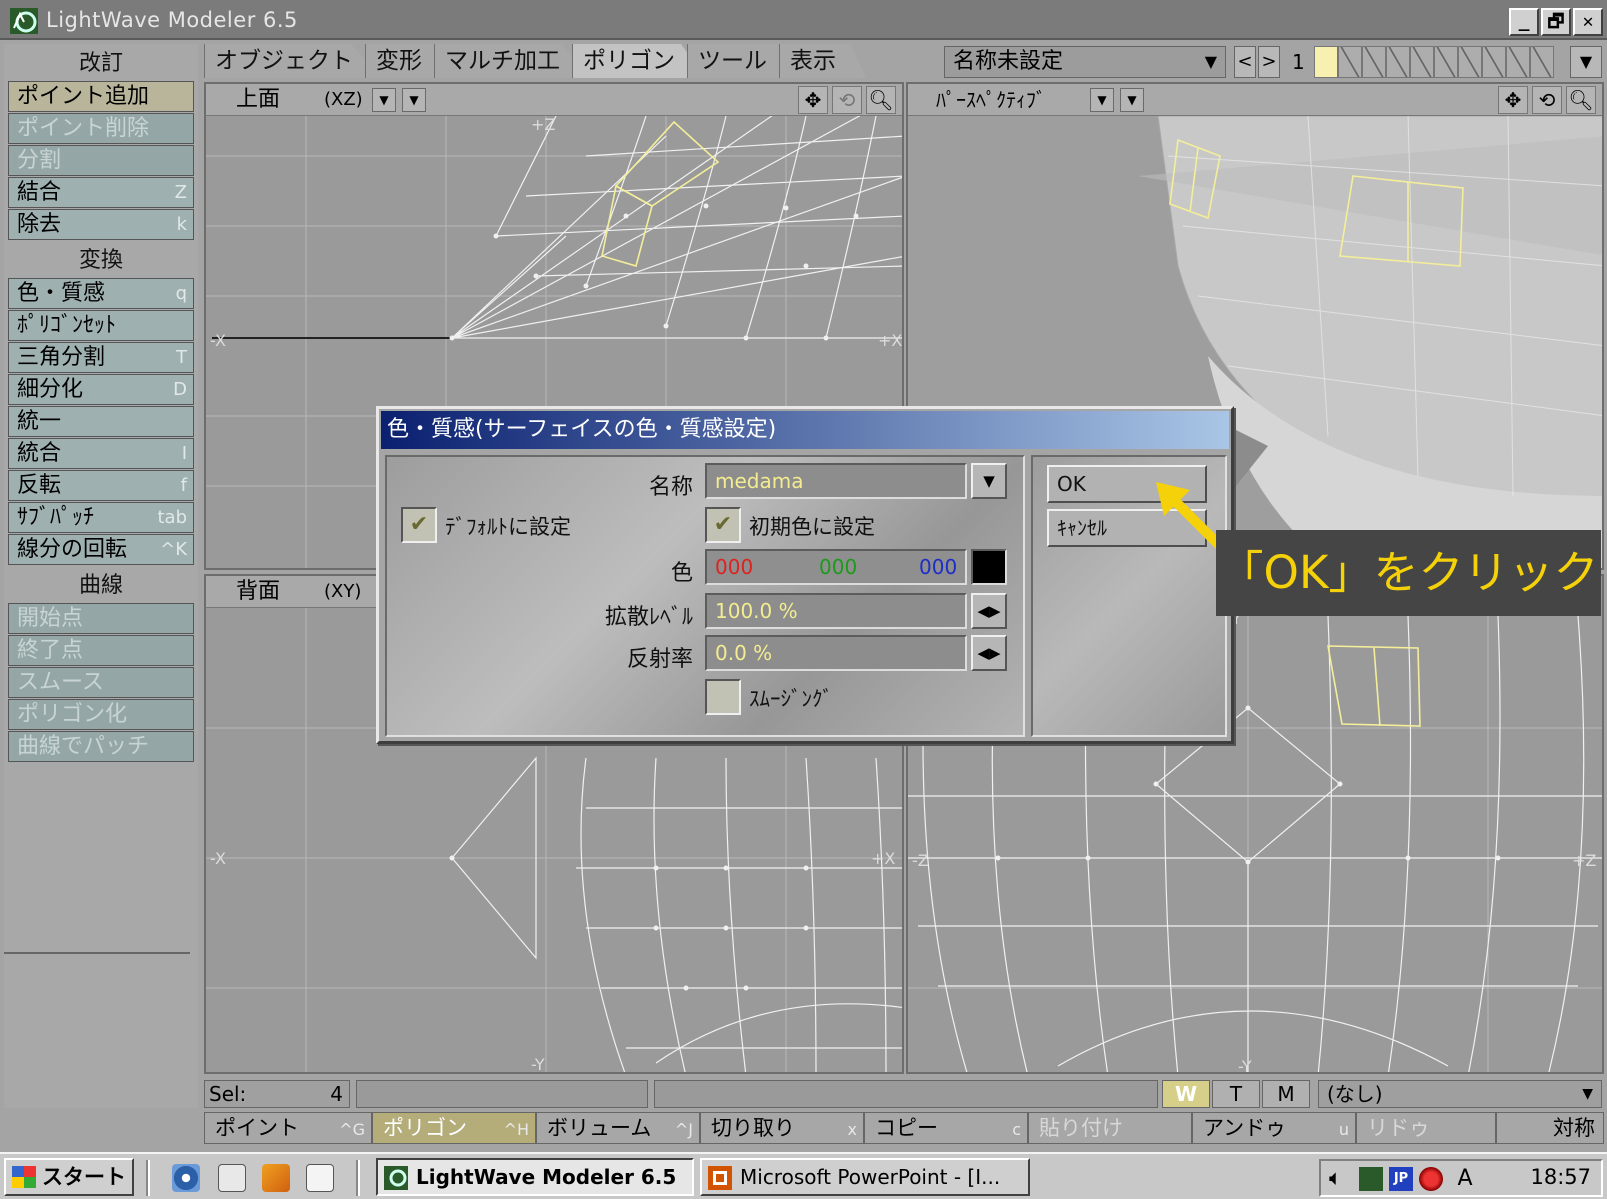  I want to click on unify-button: 統一, so click(101, 421).